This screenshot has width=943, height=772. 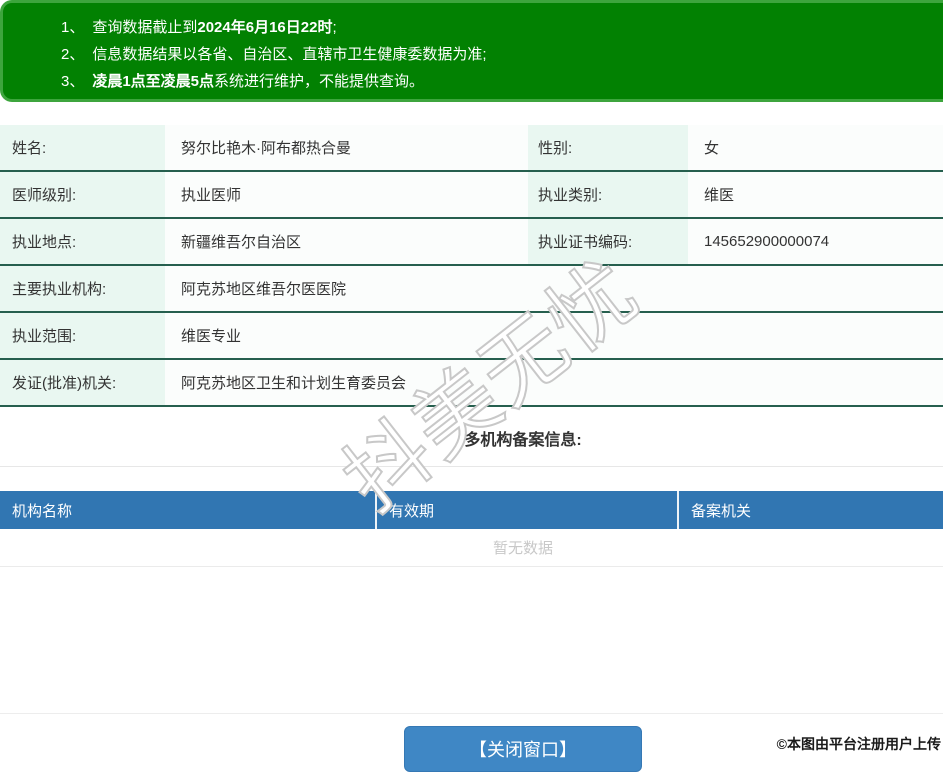 What do you see at coordinates (82, 335) in the screenshot?
I see `scope-label: 执业范围:` at bounding box center [82, 335].